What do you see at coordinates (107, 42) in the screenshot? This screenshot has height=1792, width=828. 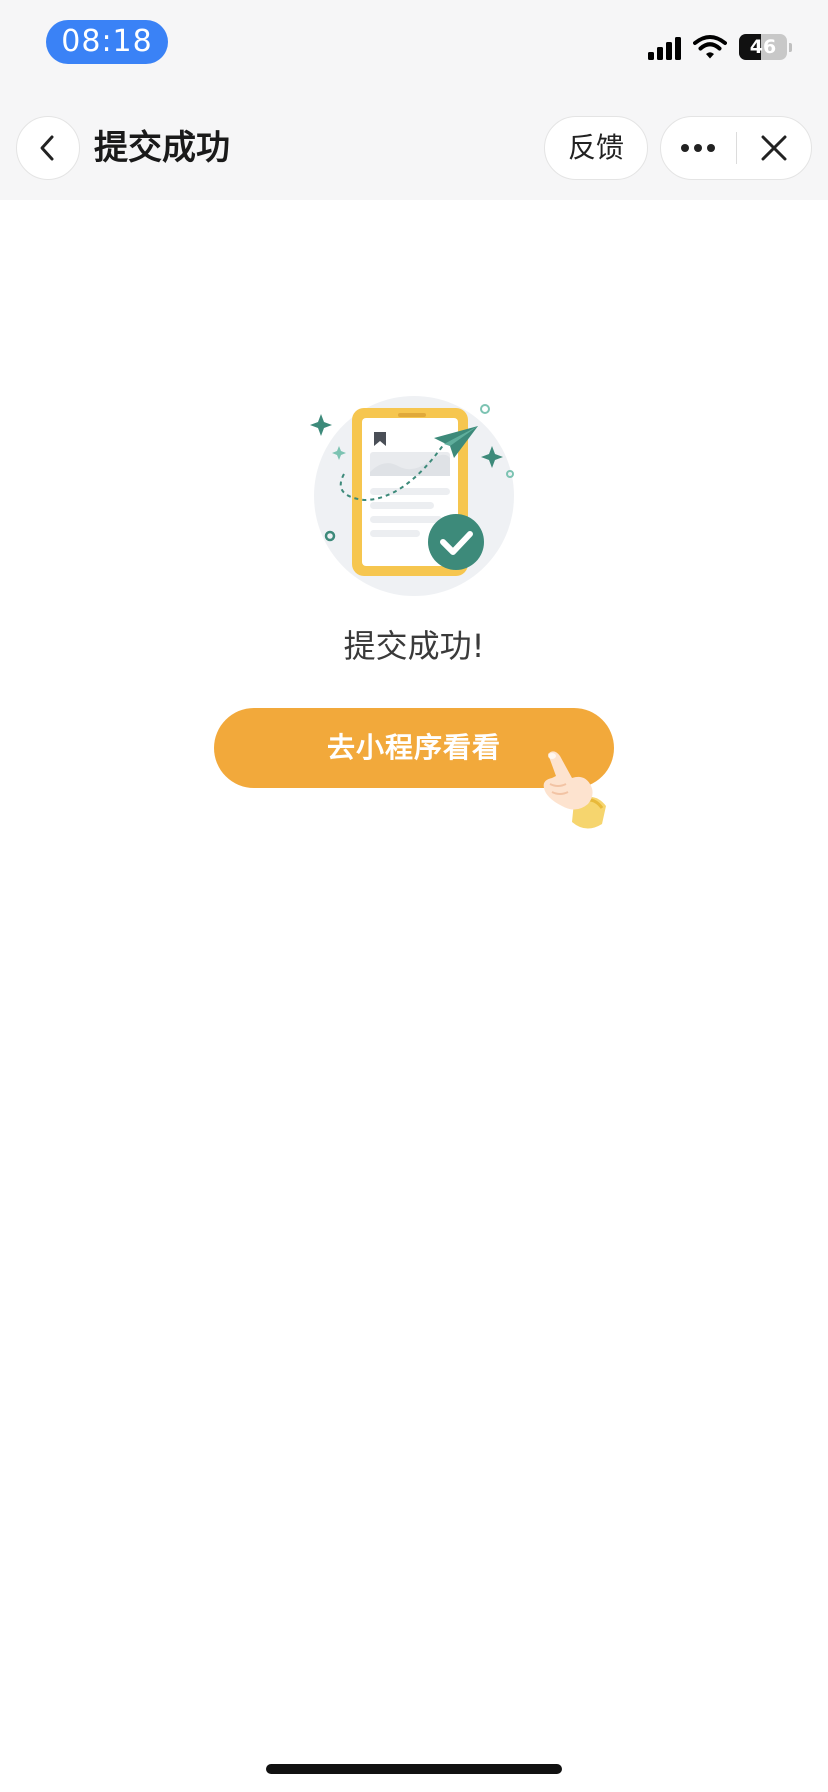 I see `status-time: 08:18` at bounding box center [107, 42].